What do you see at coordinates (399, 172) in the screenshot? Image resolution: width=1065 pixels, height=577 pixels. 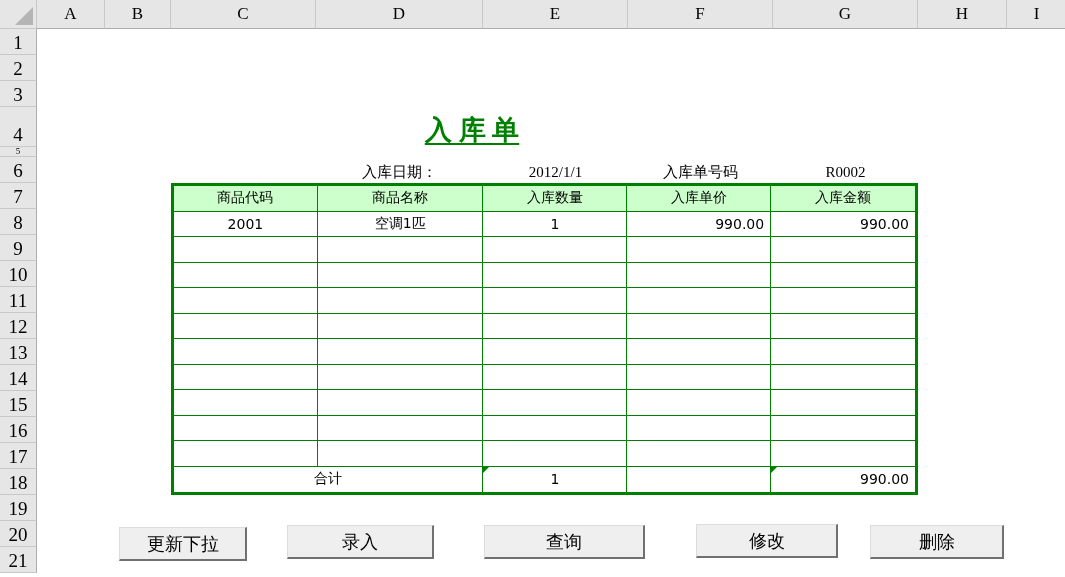 I see `info-text: 入库日期：` at bounding box center [399, 172].